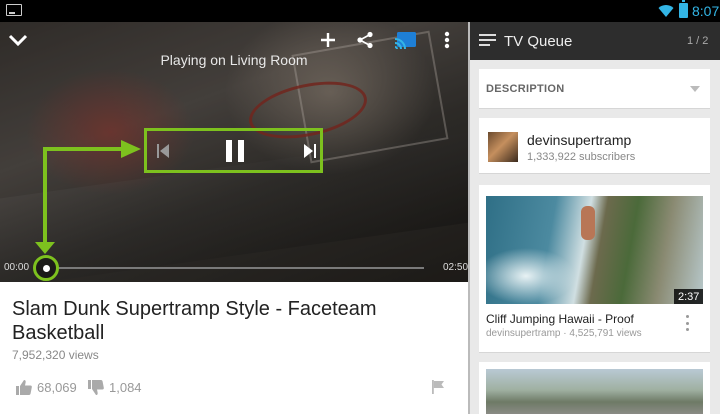 This screenshot has height=414, width=720. What do you see at coordinates (55, 355) in the screenshot?
I see `view-count: 7,952,320 views` at bounding box center [55, 355].